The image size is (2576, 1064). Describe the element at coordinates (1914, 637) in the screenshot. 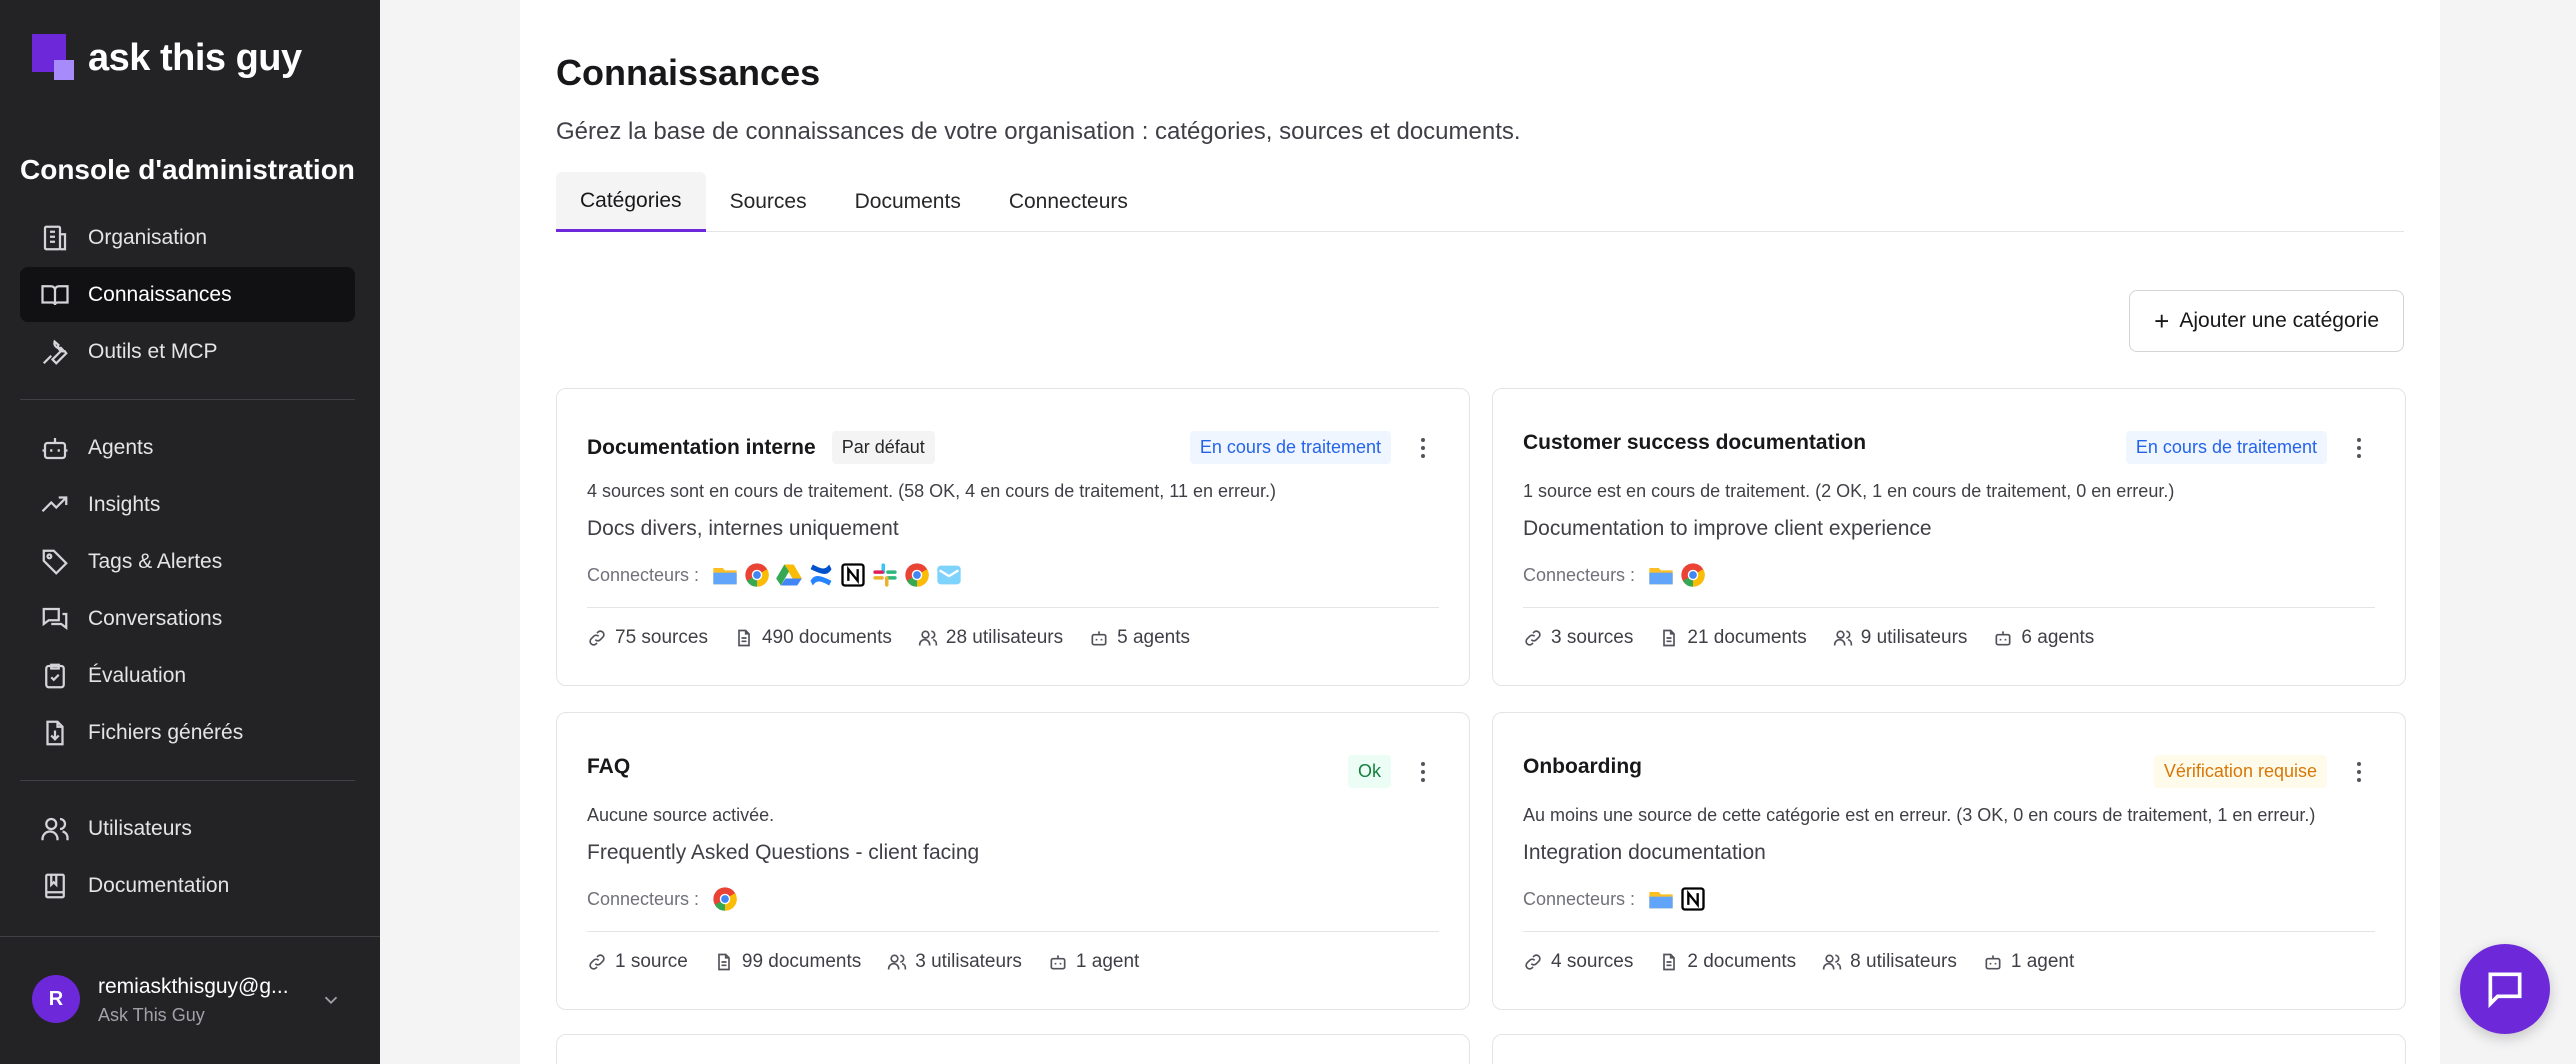

I see `users-count: 9 utilisateurs` at that location.